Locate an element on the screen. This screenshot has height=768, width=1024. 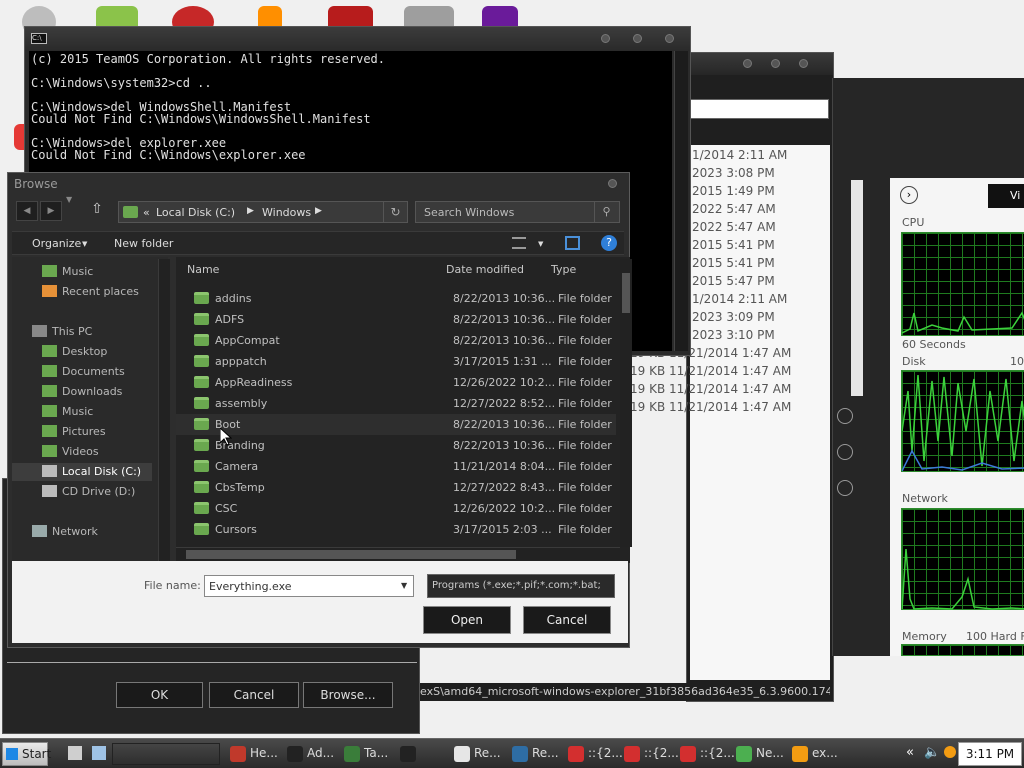
explorer-row: 2023 3:10 PM is located at coordinates (733, 337).